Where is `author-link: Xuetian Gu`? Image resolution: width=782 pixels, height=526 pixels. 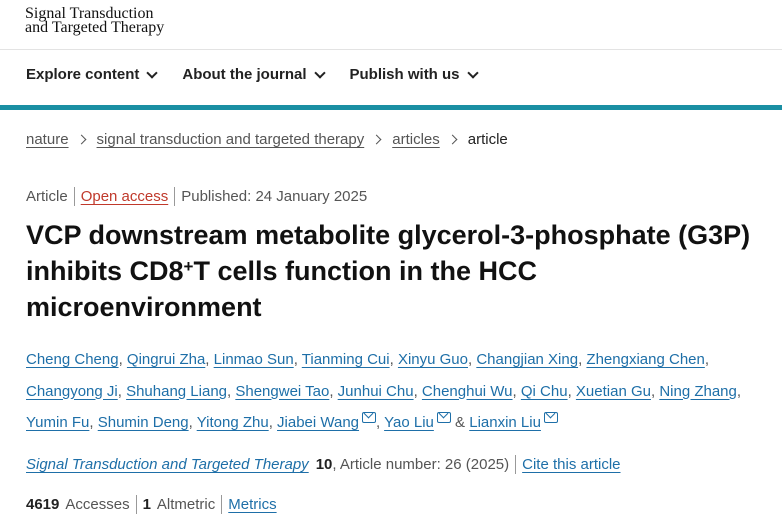
author-link: Xuetian Gu is located at coordinates (613, 391).